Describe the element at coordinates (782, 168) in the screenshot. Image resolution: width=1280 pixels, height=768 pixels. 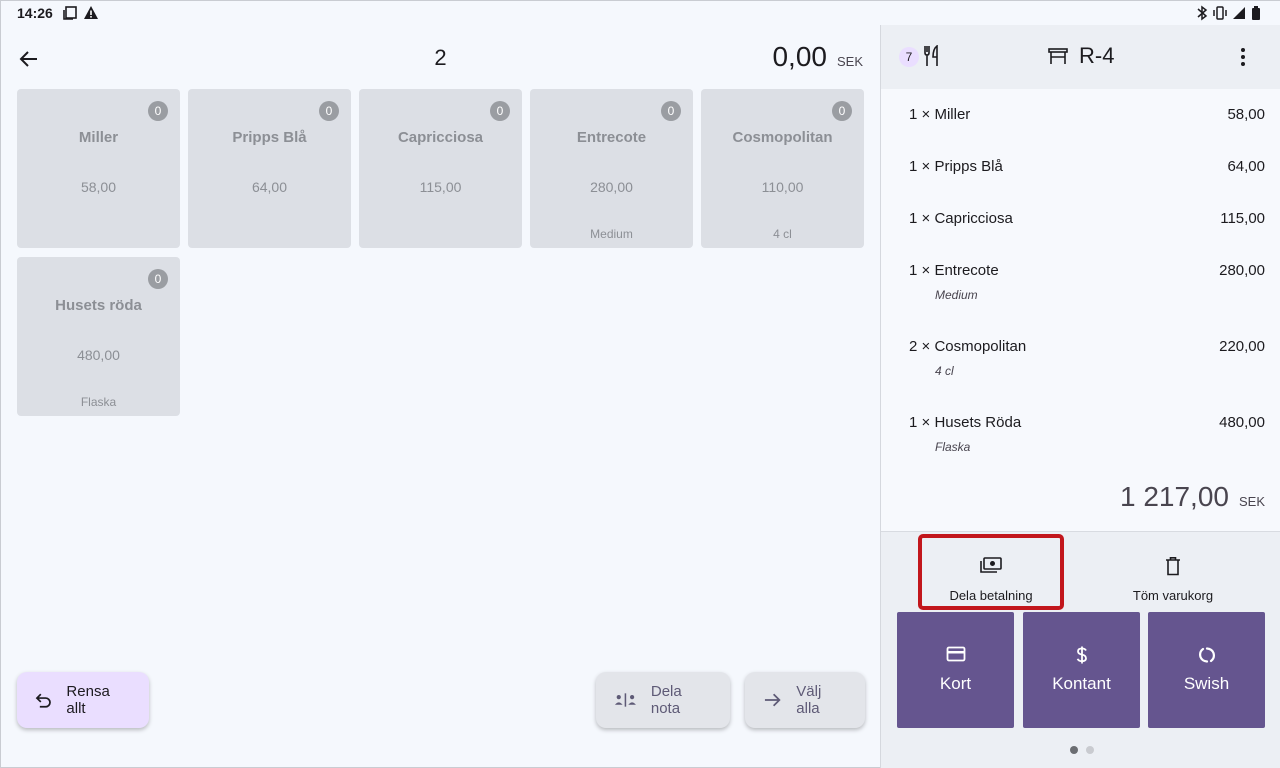
I see `product-tile: 0 Cosmopolitan 110,00 4 cl` at that location.